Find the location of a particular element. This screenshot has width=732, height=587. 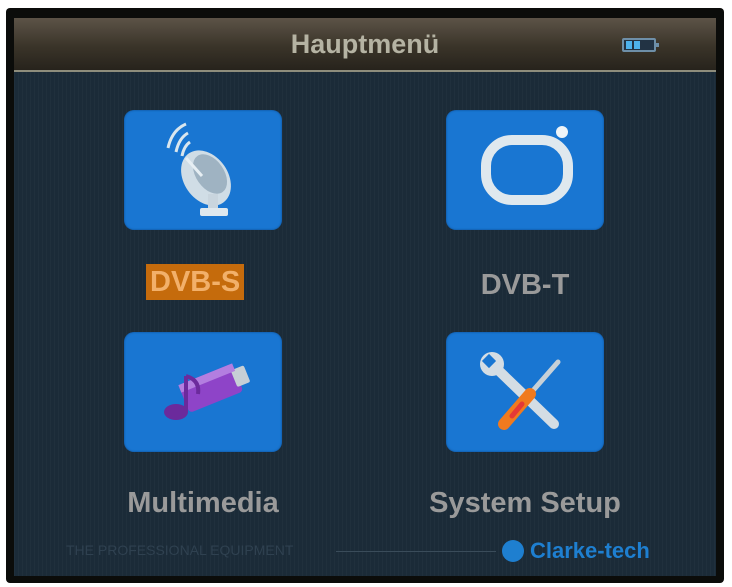

music-icon is located at coordinates (207, 391).